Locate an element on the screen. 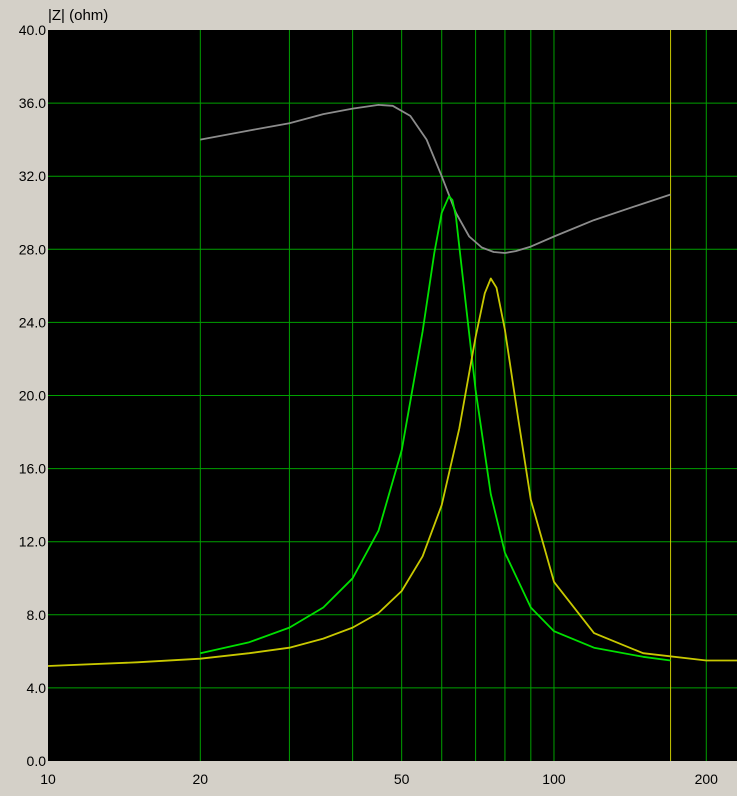  y-tick-label: 4.0 is located at coordinates (37, 688).